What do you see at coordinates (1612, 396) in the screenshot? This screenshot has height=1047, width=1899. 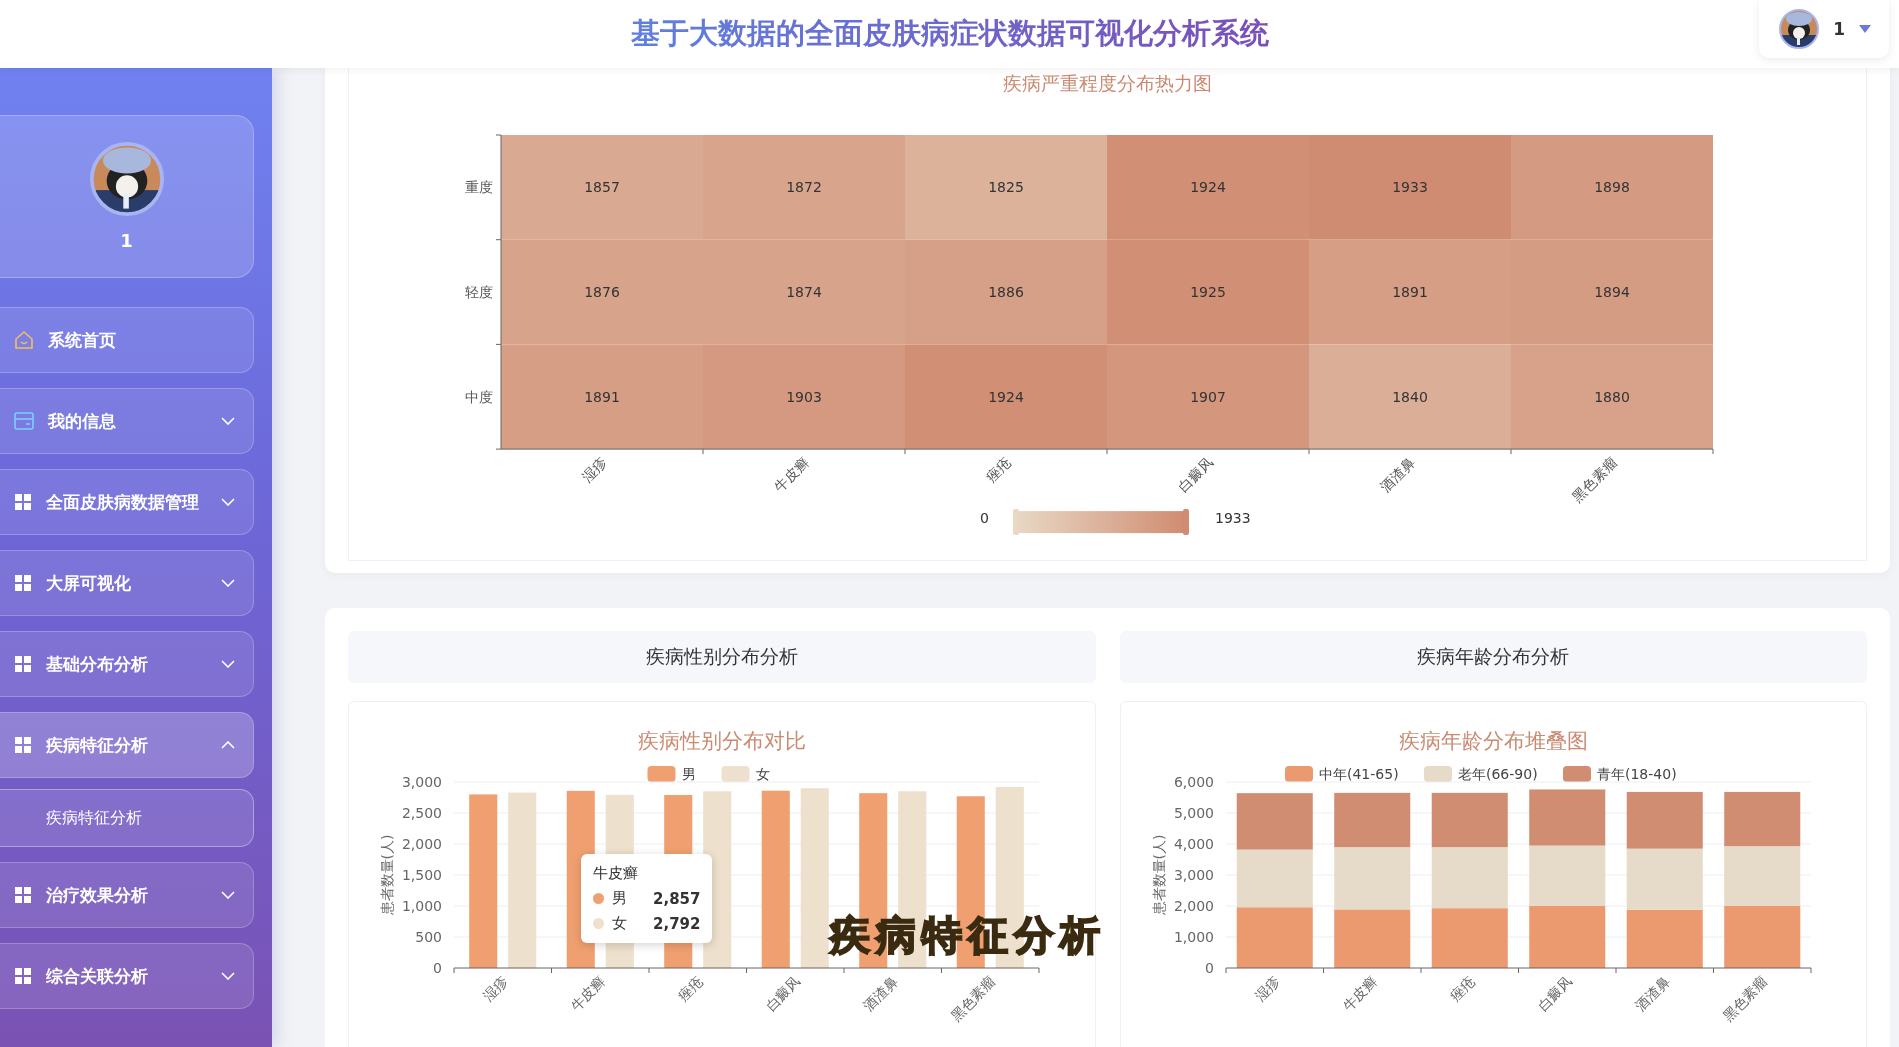 I see `cell-value: 1880` at bounding box center [1612, 396].